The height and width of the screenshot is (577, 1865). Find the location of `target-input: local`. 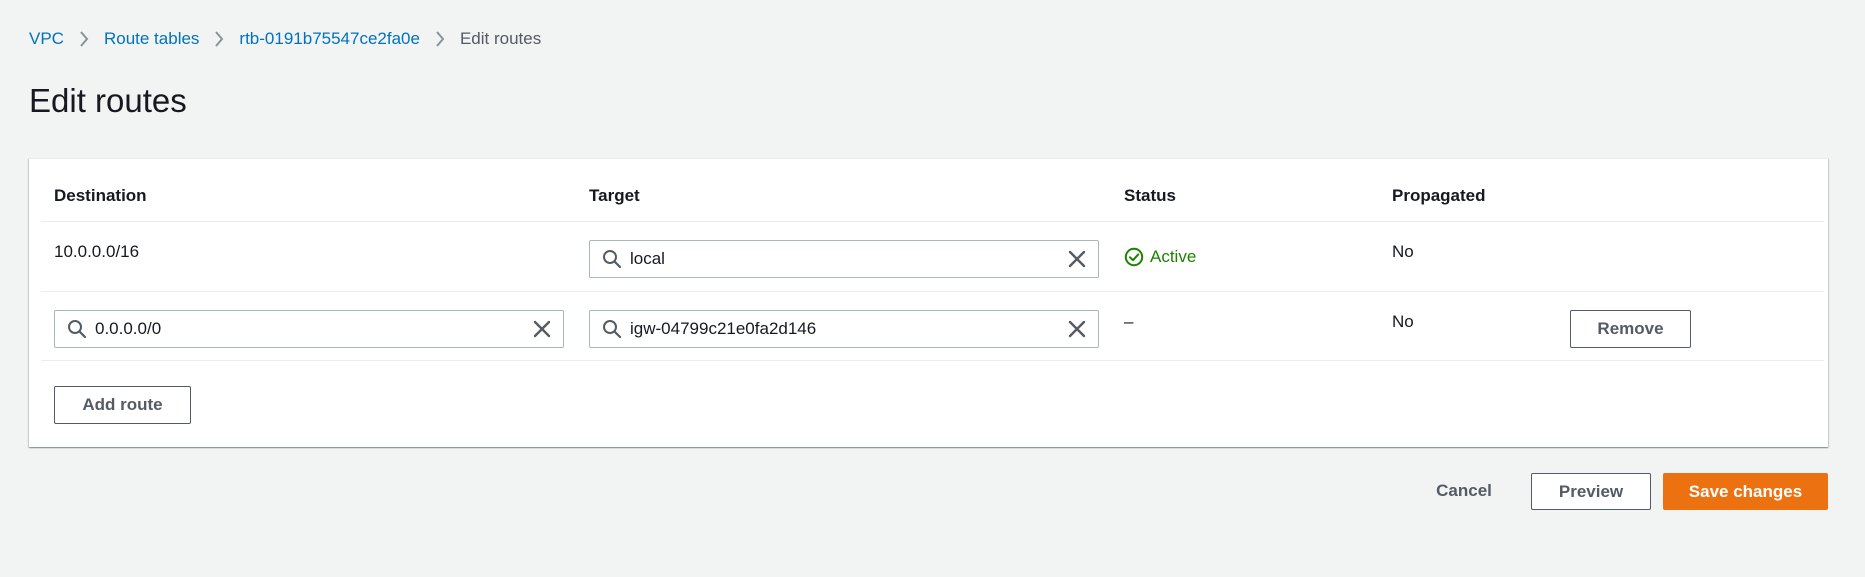

target-input: local is located at coordinates (844, 259).